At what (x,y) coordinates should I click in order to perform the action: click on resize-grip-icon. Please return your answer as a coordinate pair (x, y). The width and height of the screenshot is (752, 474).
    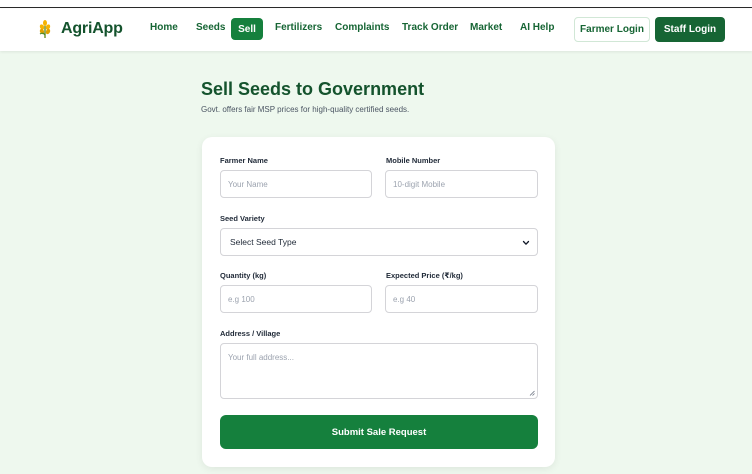
    Looking at the image, I should click on (532, 393).